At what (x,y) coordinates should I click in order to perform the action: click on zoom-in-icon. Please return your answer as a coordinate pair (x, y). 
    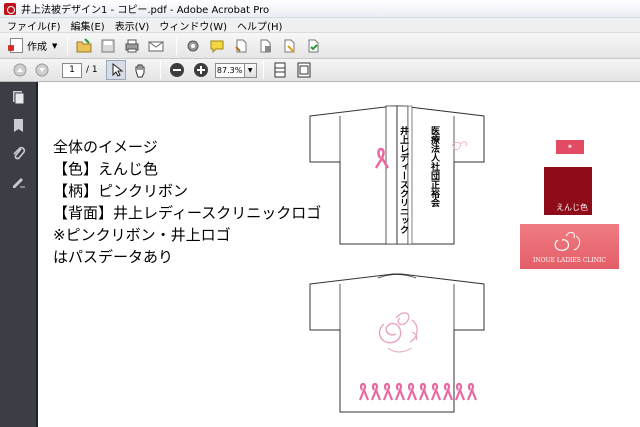
    Looking at the image, I should click on (201, 70).